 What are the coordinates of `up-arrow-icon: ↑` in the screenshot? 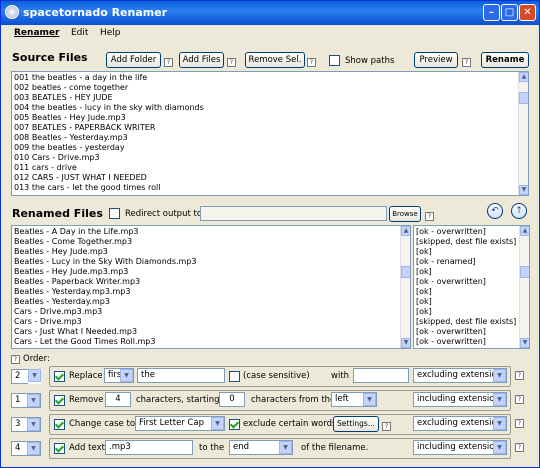 It's located at (519, 211).